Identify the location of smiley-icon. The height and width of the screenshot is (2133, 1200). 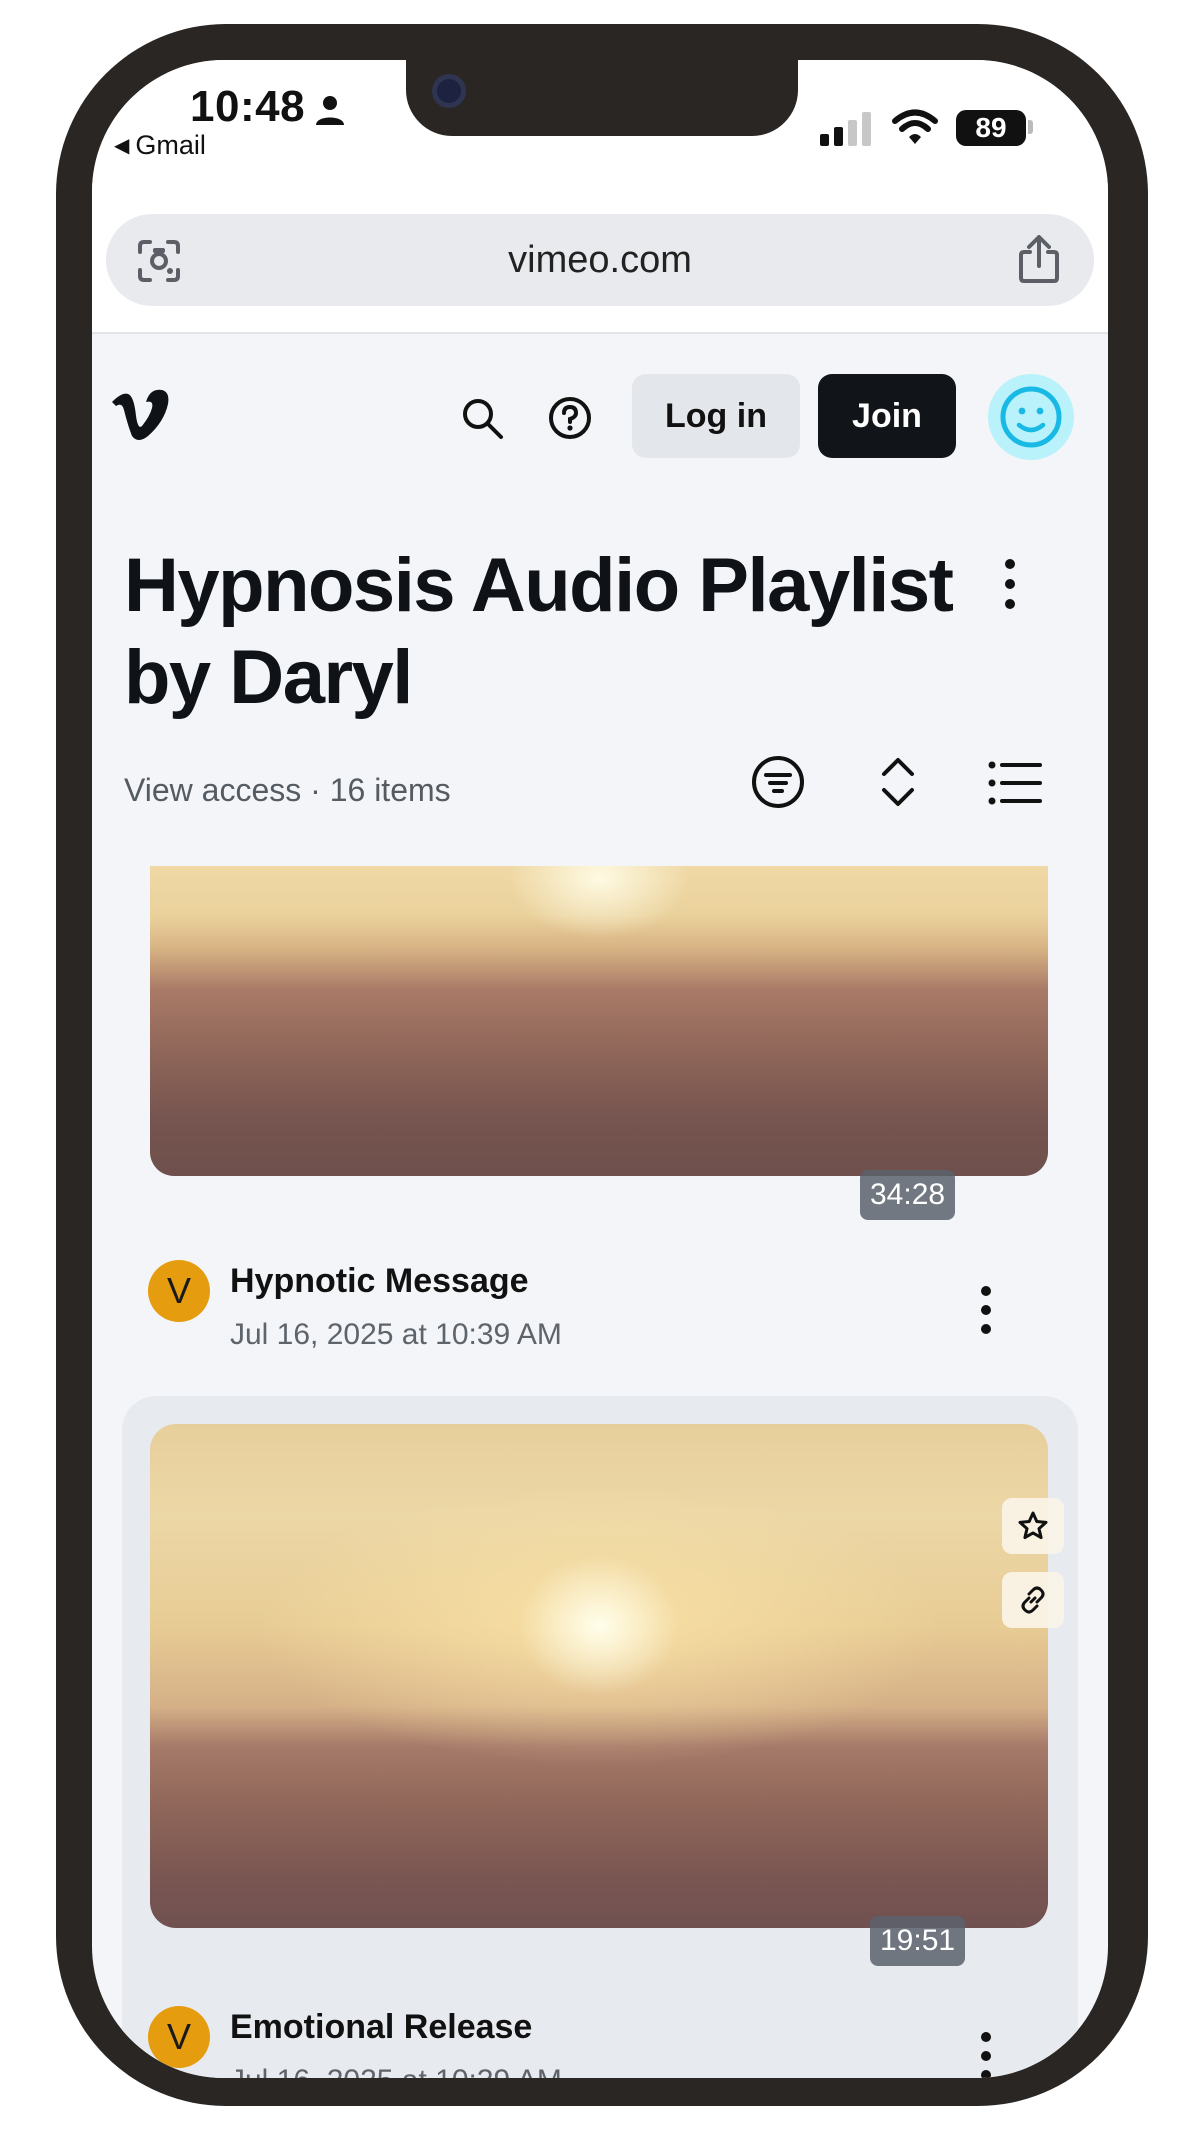
(1031, 417).